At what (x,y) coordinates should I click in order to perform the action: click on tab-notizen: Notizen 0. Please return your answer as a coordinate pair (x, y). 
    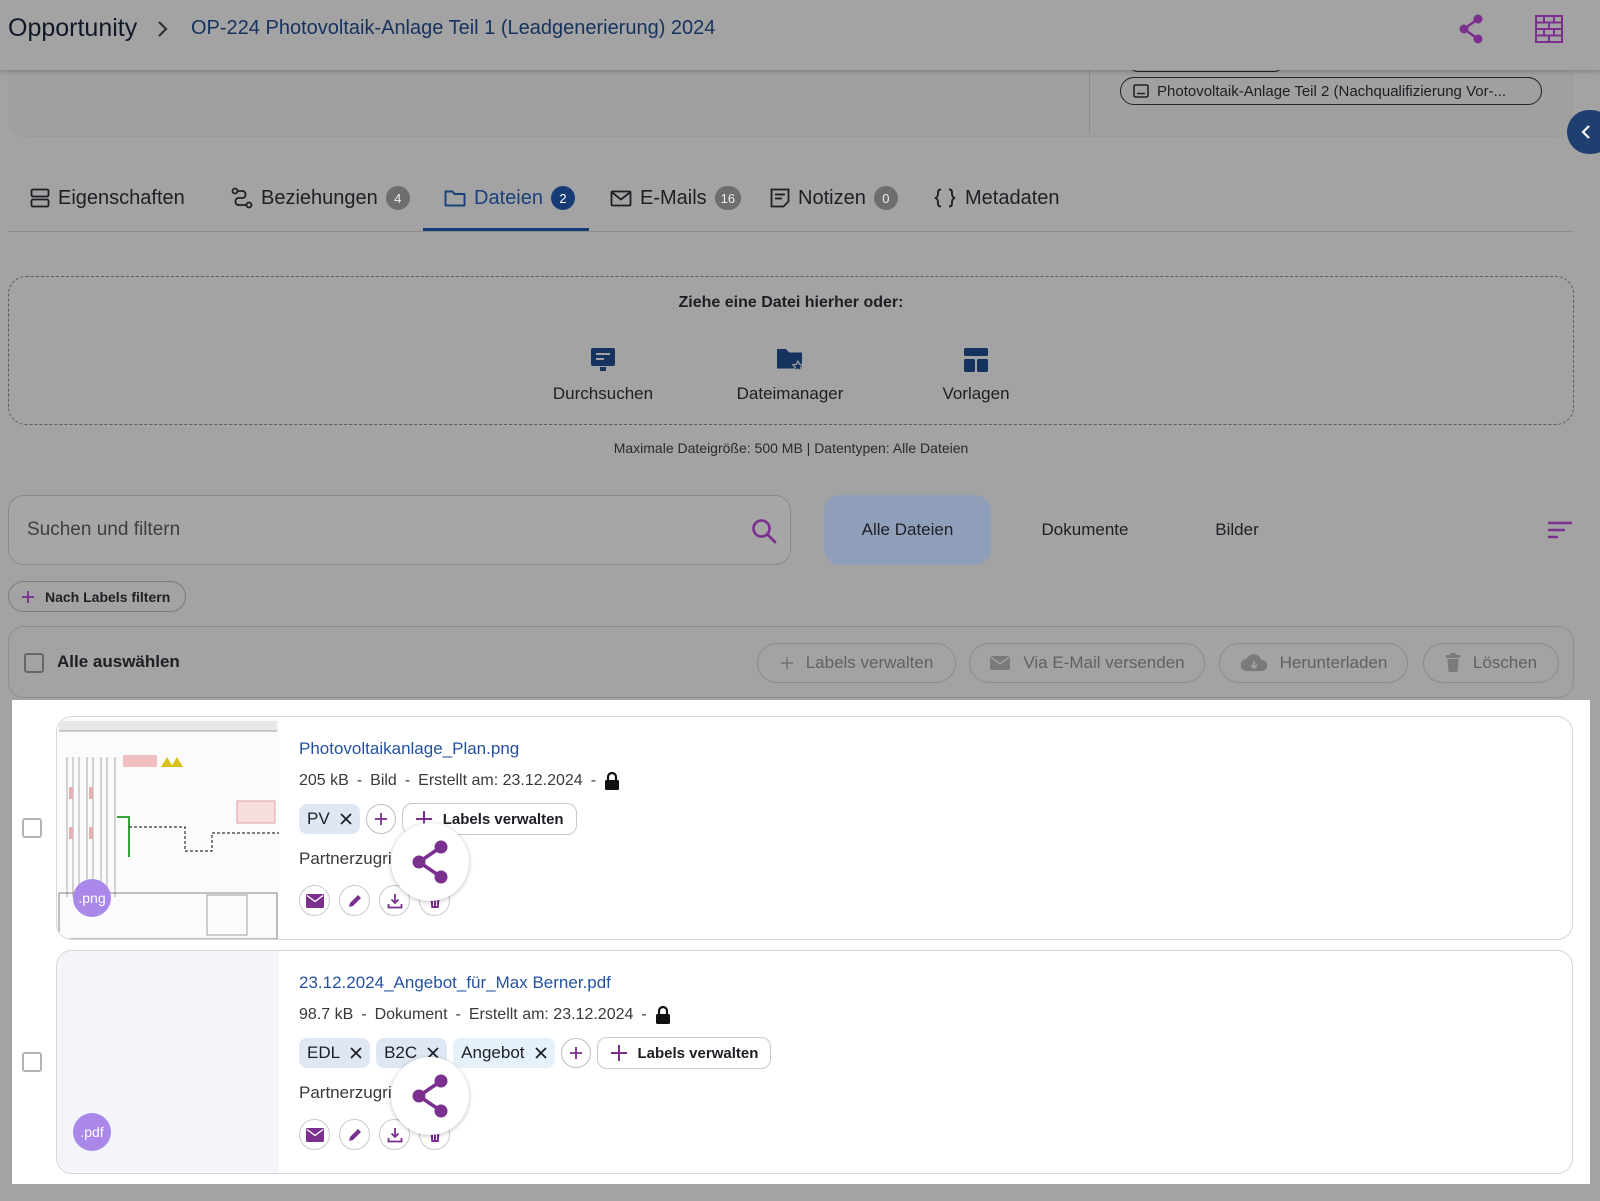
    Looking at the image, I should click on (834, 198).